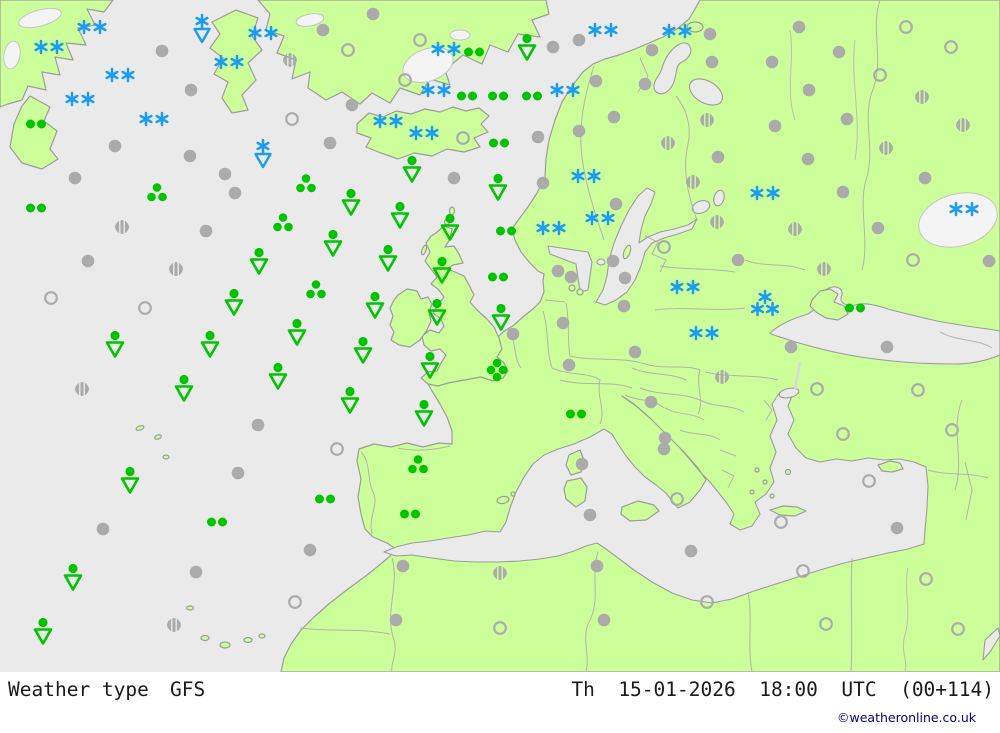 The image size is (1000, 733). I want to click on product-label: Weather type, so click(78, 689).